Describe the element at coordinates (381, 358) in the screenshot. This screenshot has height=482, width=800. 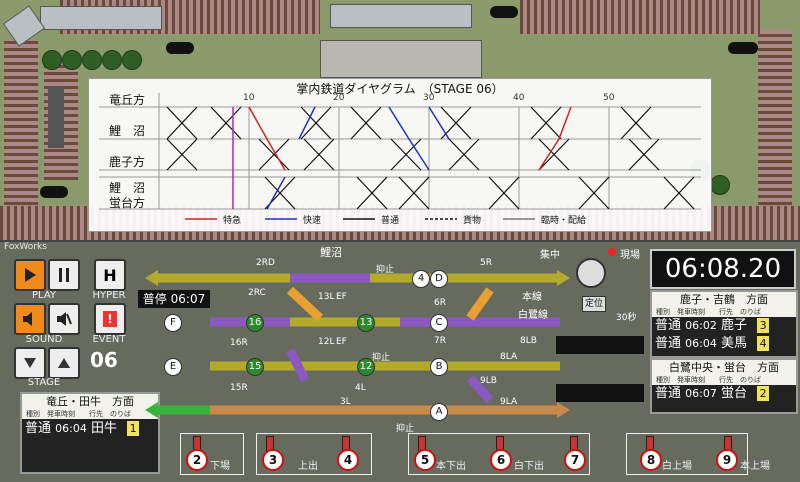
I see `hold-label-2: 抑止` at that location.